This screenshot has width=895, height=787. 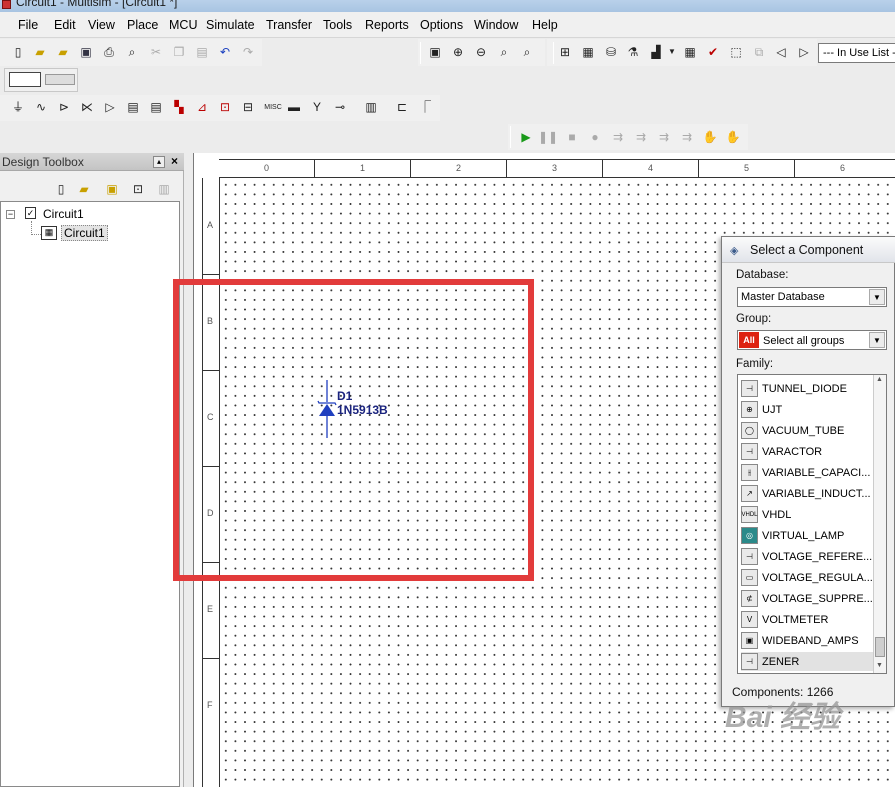 I want to click on pause-icon: ❚❚, so click(x=548, y=137).